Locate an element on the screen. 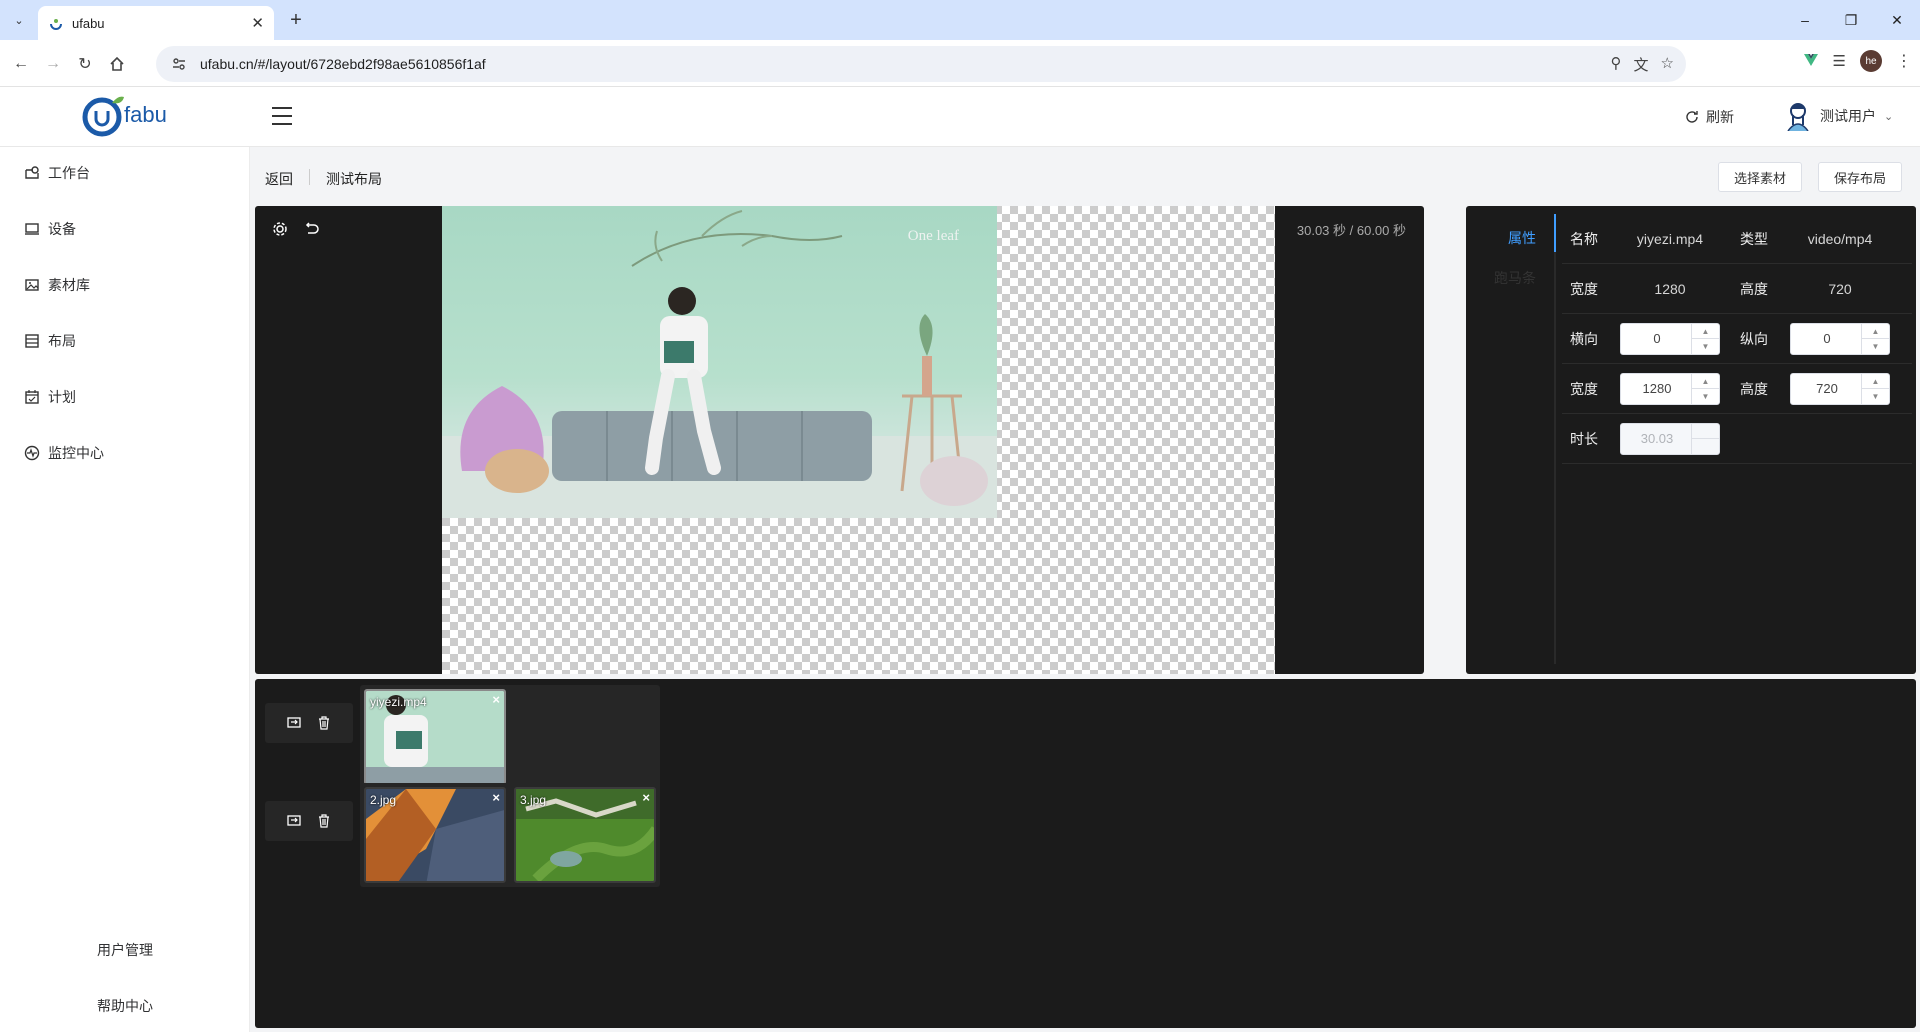 This screenshot has width=1920, height=1032. duration-value: 30.03 is located at coordinates (1657, 438).